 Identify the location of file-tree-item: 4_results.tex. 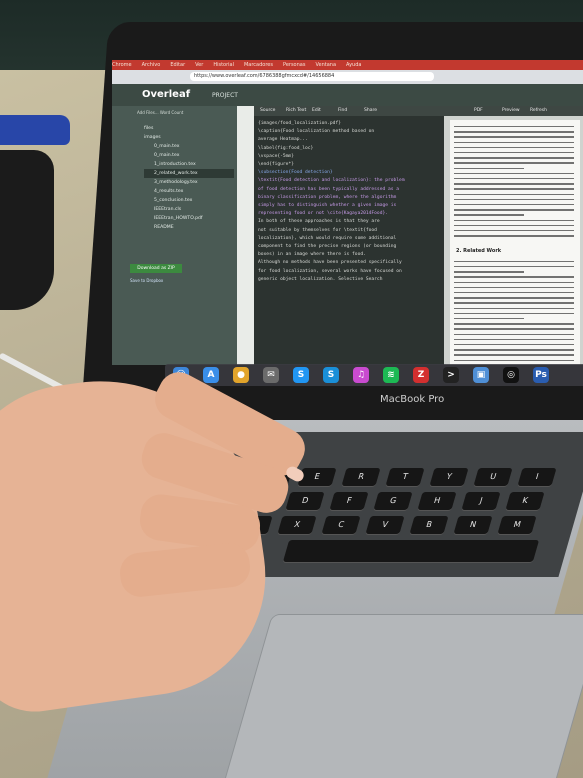
(189, 191).